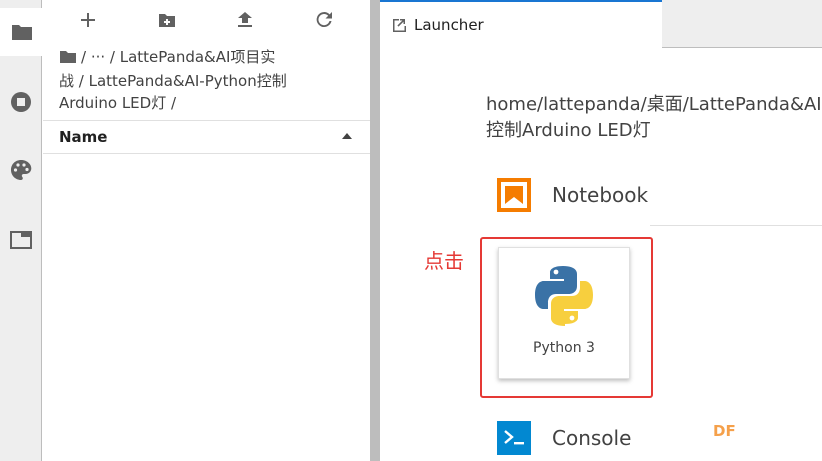  What do you see at coordinates (514, 195) in the screenshot?
I see `notebook-icon` at bounding box center [514, 195].